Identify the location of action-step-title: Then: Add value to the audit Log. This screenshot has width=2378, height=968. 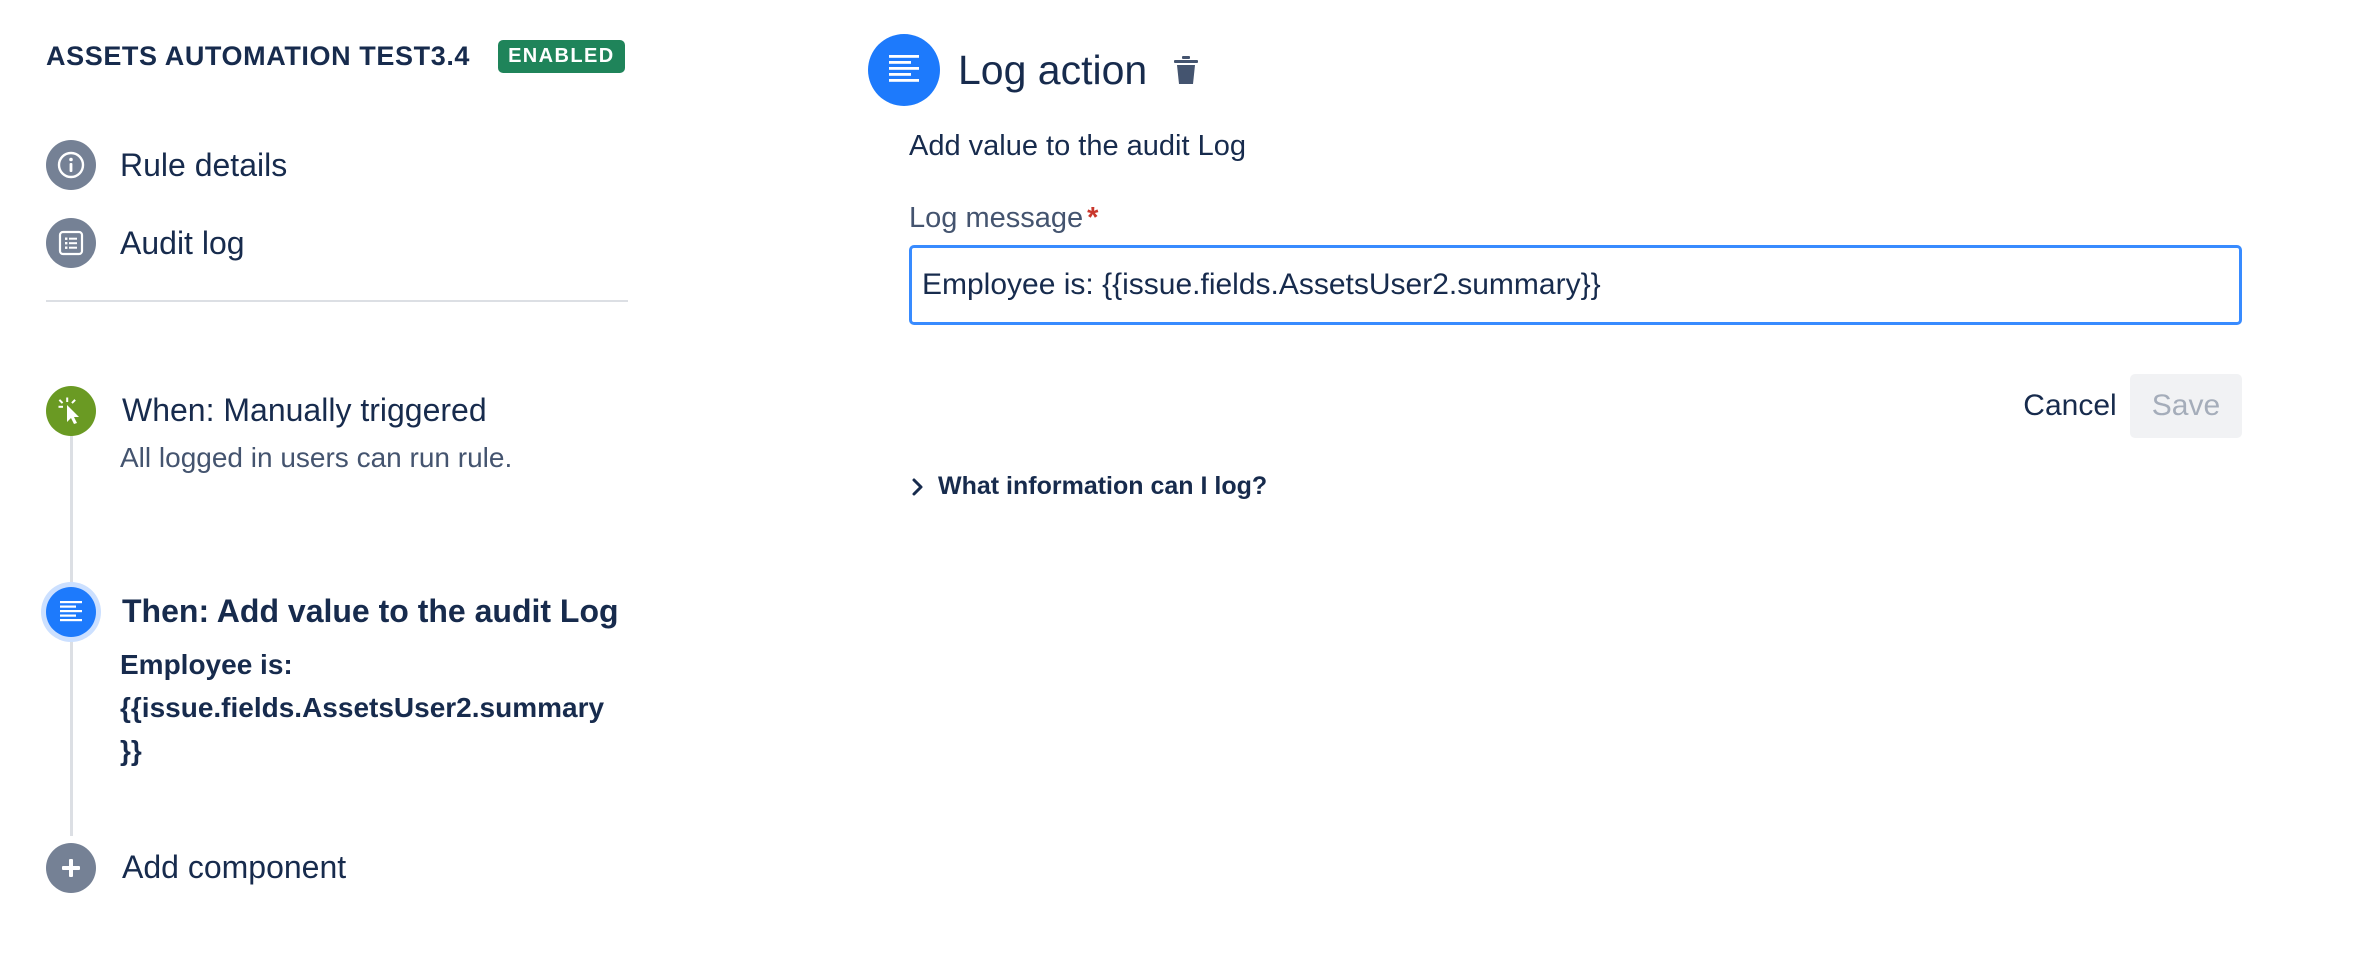
(370, 611).